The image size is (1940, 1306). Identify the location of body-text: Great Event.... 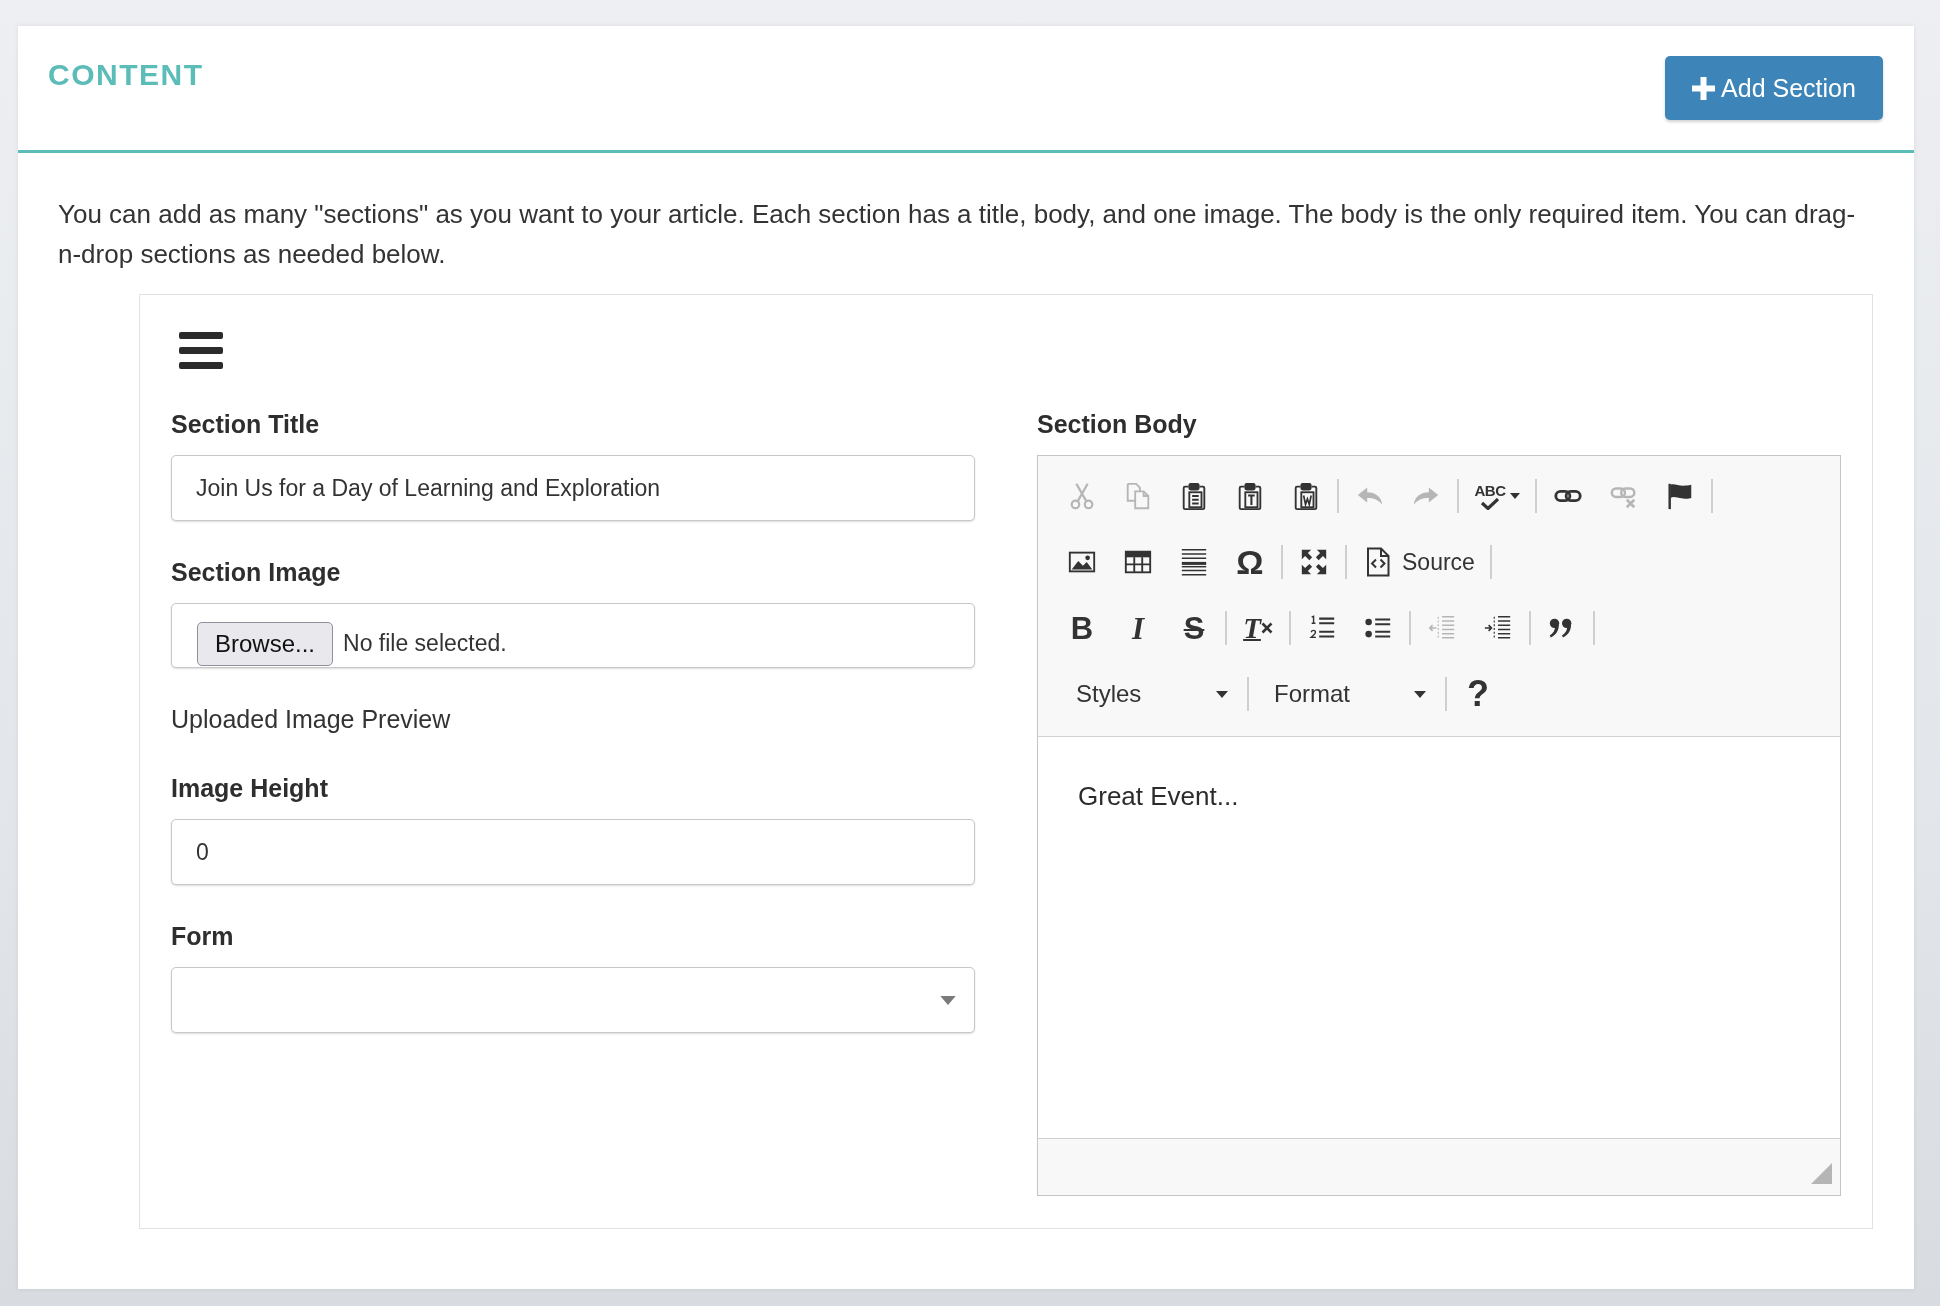
(1159, 796).